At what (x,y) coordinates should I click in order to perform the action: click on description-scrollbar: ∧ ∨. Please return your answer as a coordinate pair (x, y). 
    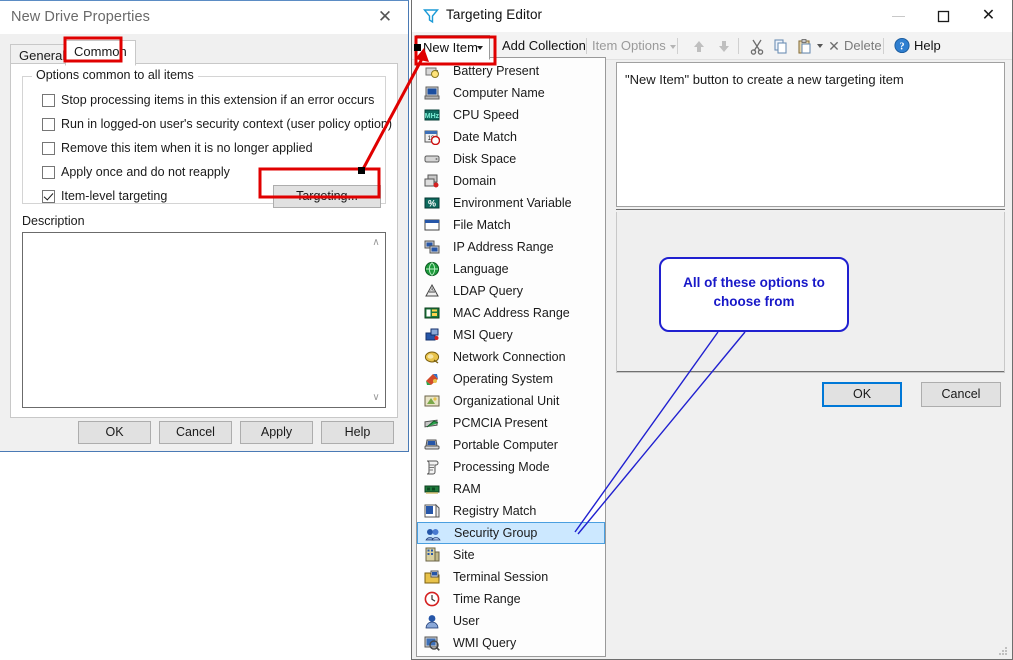
    Looking at the image, I should click on (376, 320).